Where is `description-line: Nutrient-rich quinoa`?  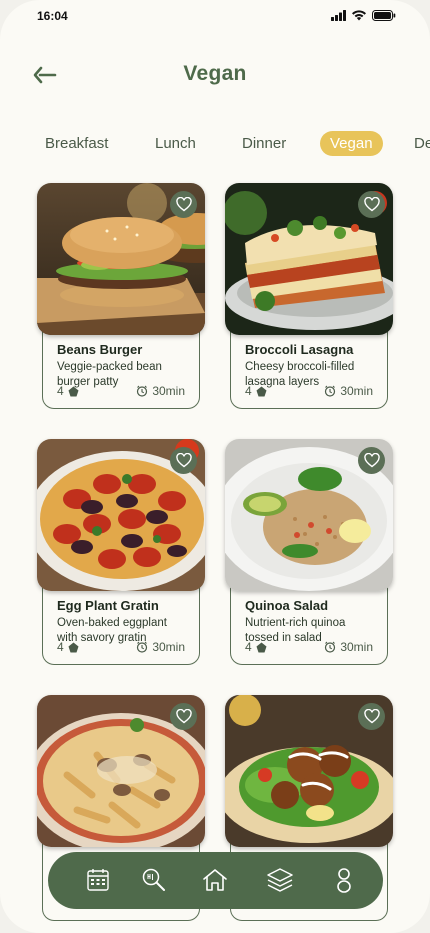 description-line: Nutrient-rich quinoa is located at coordinates (295, 623).